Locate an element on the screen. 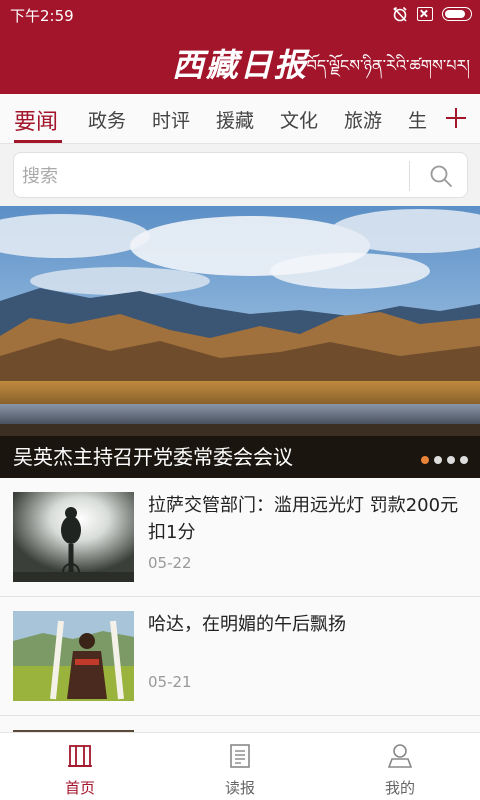  search-box is located at coordinates (240, 175).